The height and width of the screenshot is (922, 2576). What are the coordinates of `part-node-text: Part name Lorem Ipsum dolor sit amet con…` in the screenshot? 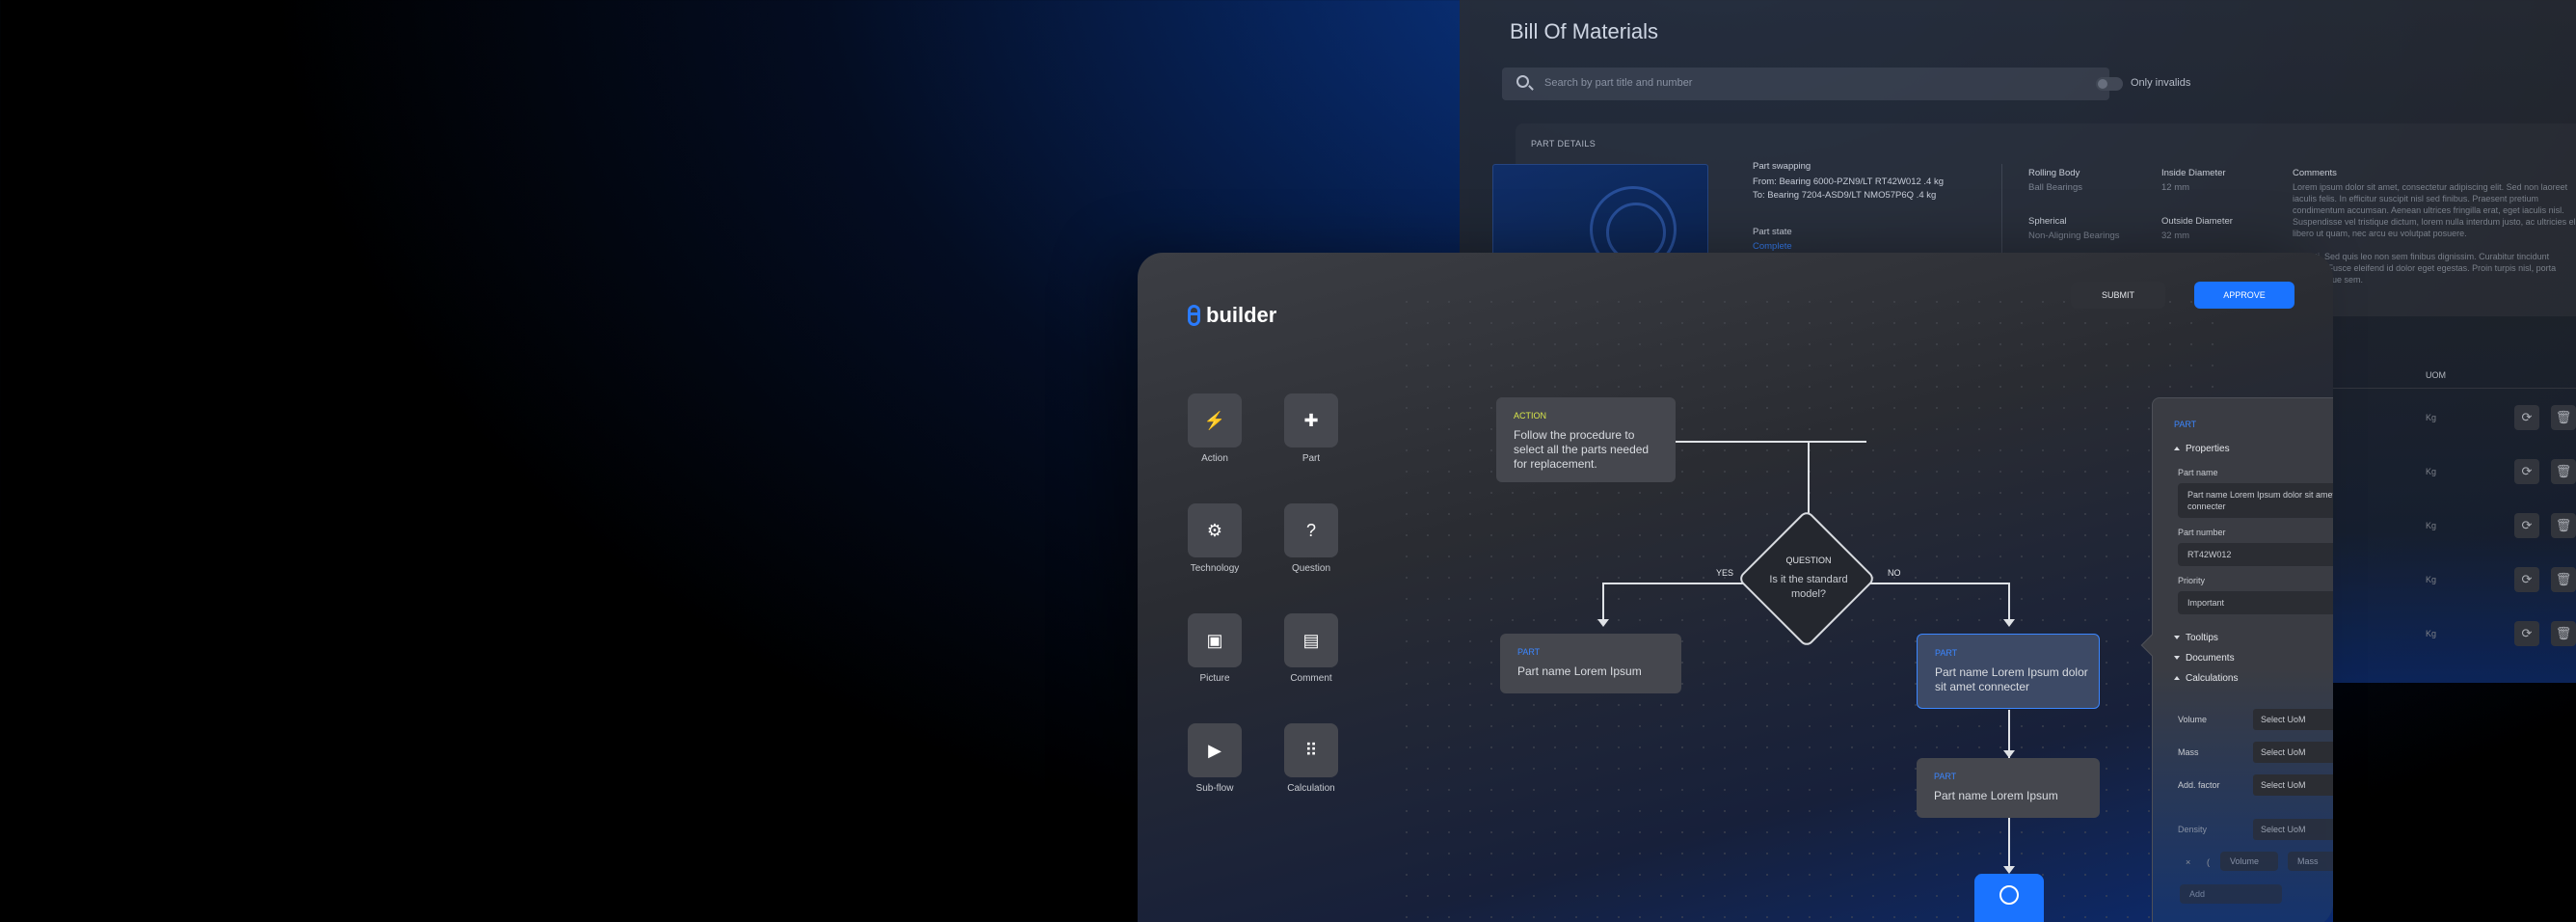 It's located at (2012, 679).